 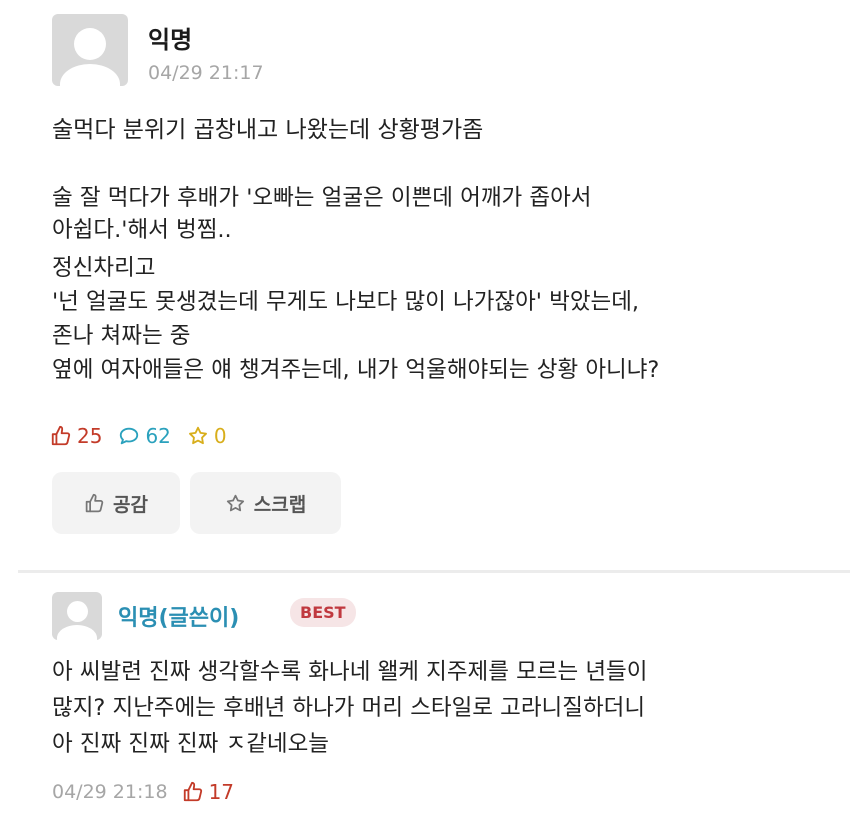 What do you see at coordinates (322, 198) in the screenshot?
I see `post-body-line: 술 잘 먹다가 후배가 '오빠는 얼굴은 이쁜데 어깨가 좁아서` at bounding box center [322, 198].